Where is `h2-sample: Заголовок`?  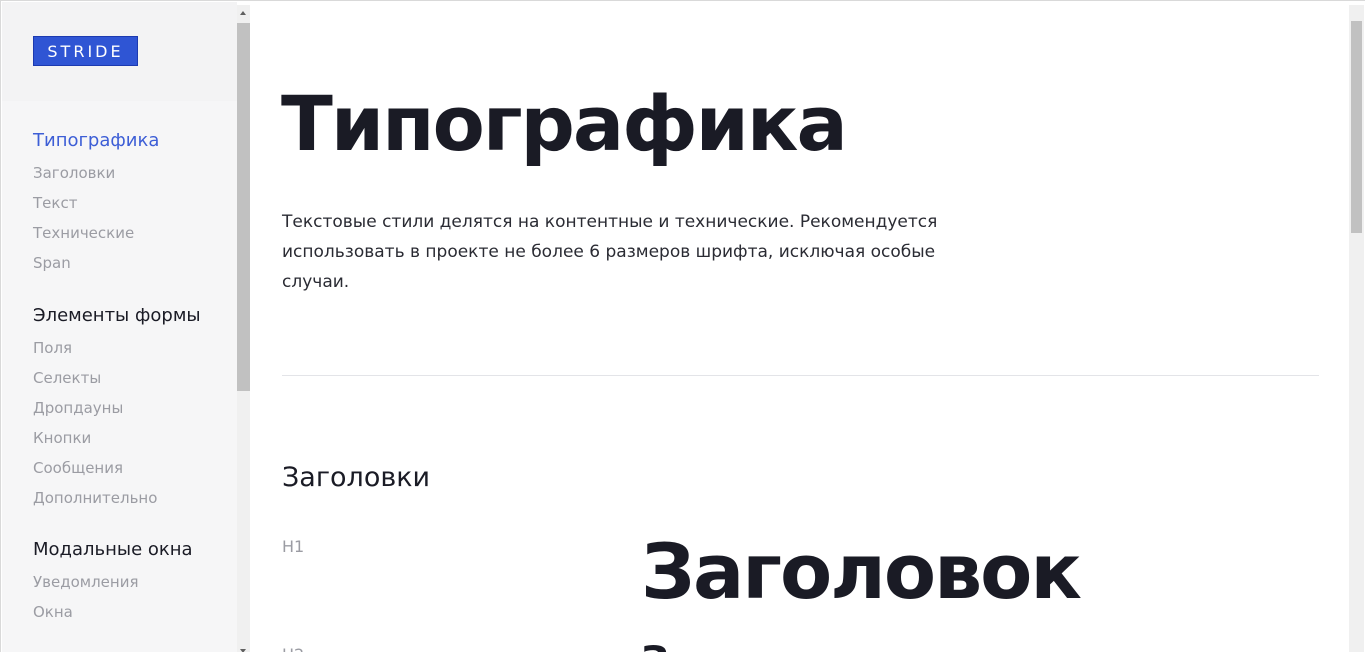
h2-sample: Заголовок is located at coordinates (761, 647).